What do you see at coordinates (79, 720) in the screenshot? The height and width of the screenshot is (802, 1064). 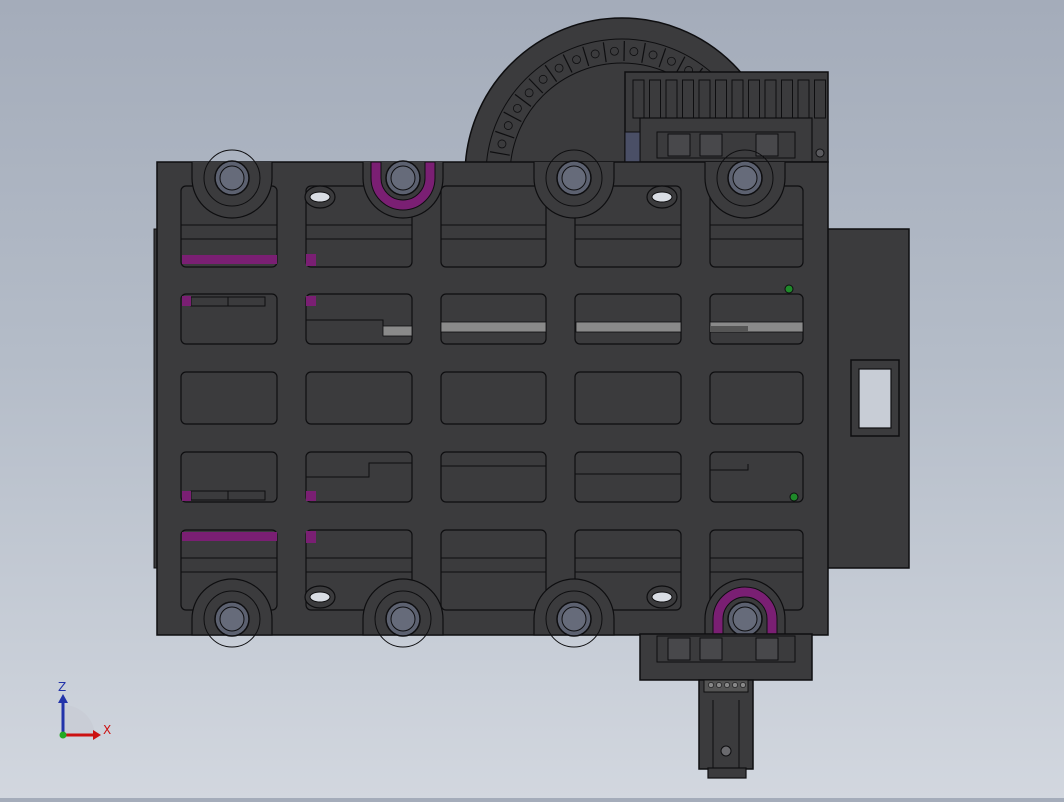 I see `triad-shading` at bounding box center [79, 720].